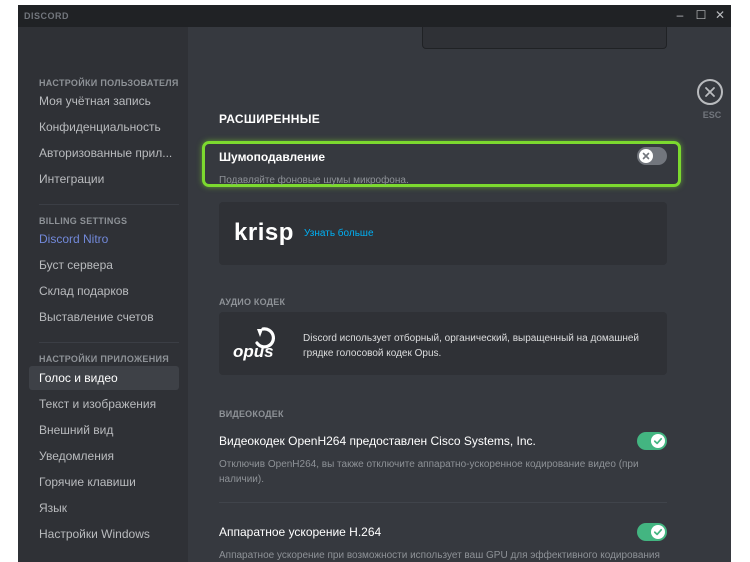 The width and height of the screenshot is (750, 562). I want to click on audio-codec-header: АУДИО КОДЕК, so click(252, 302).